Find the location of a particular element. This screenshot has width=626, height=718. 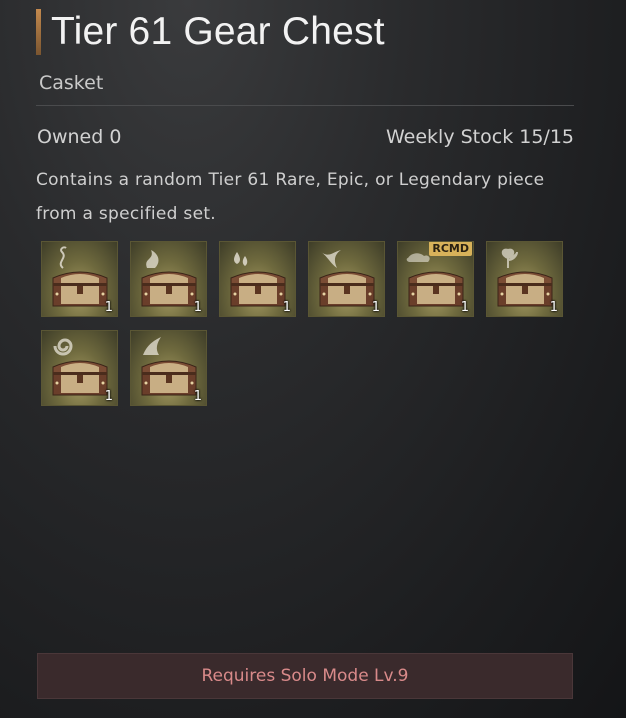

item-category: Casket is located at coordinates (71, 83).